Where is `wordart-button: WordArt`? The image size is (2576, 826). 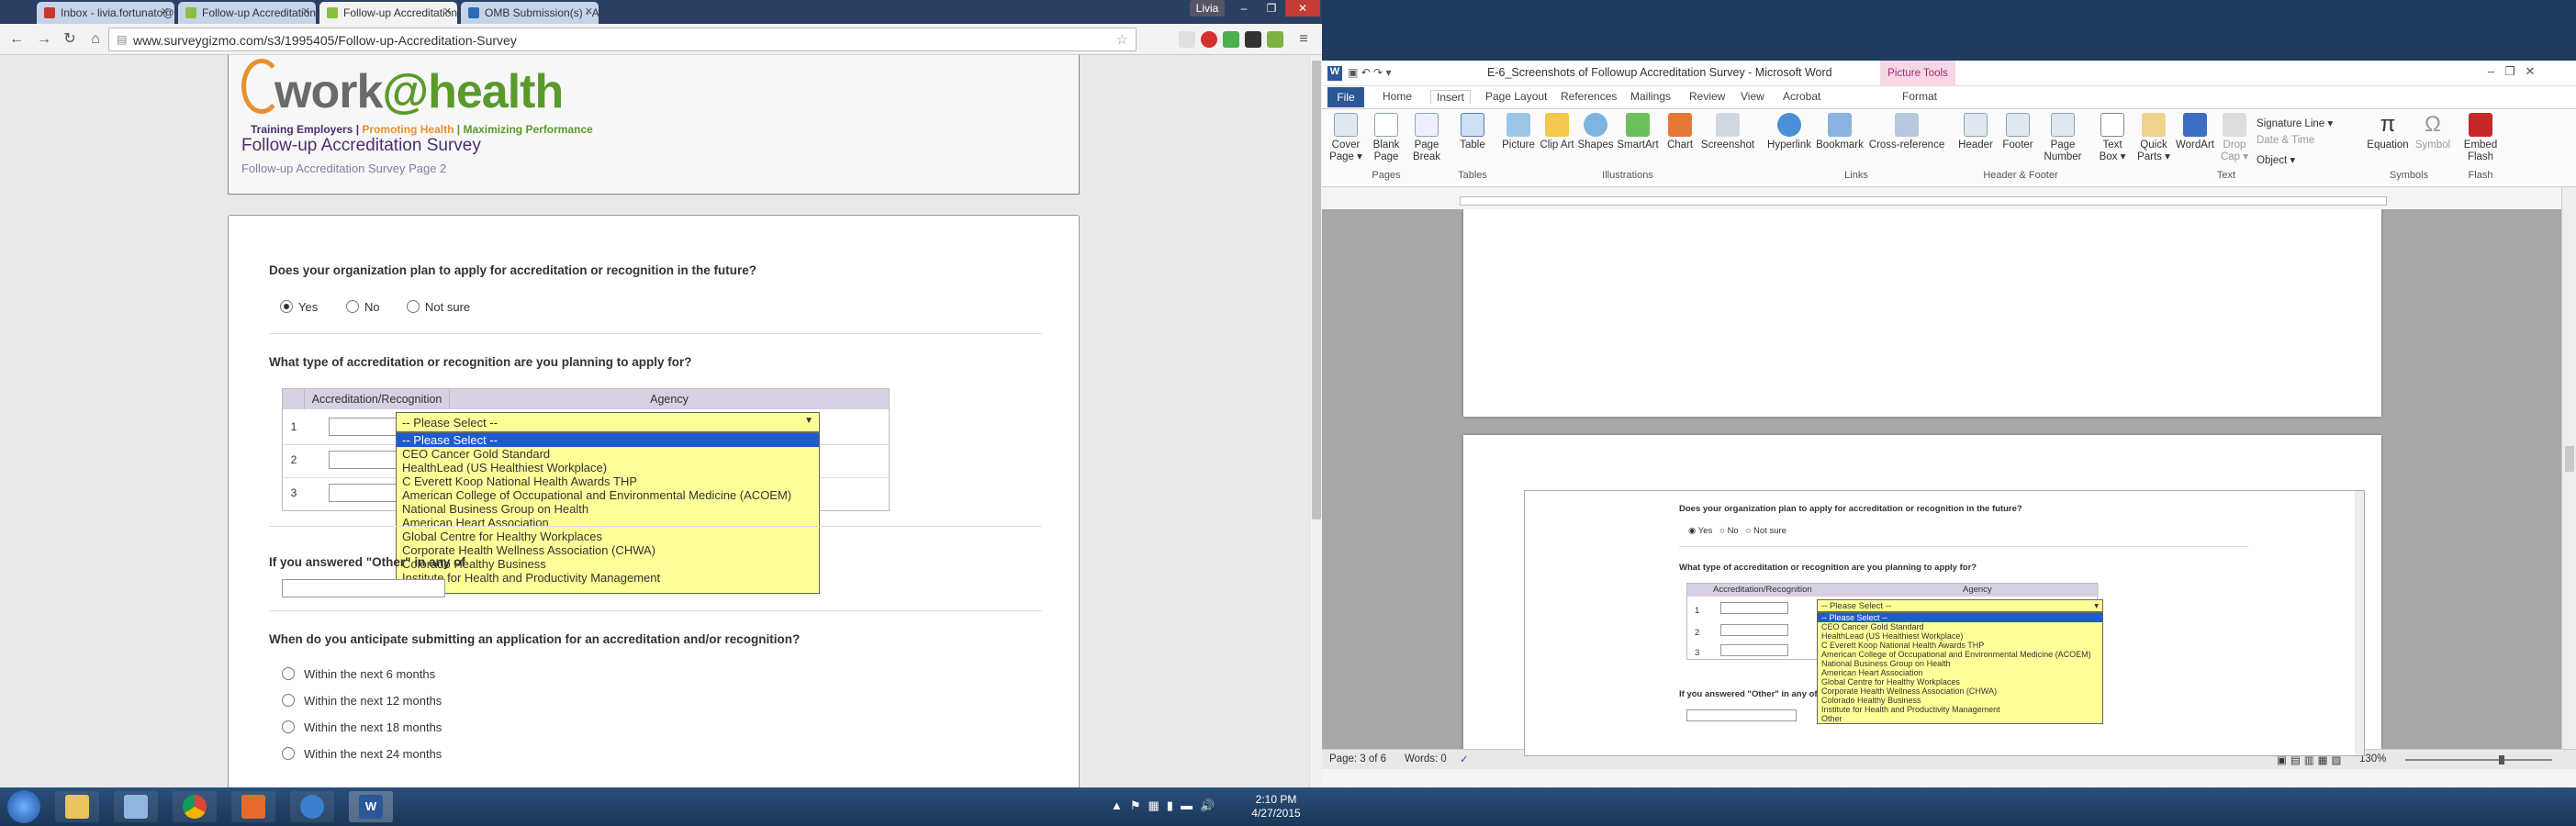 wordart-button: WordArt is located at coordinates (2195, 132).